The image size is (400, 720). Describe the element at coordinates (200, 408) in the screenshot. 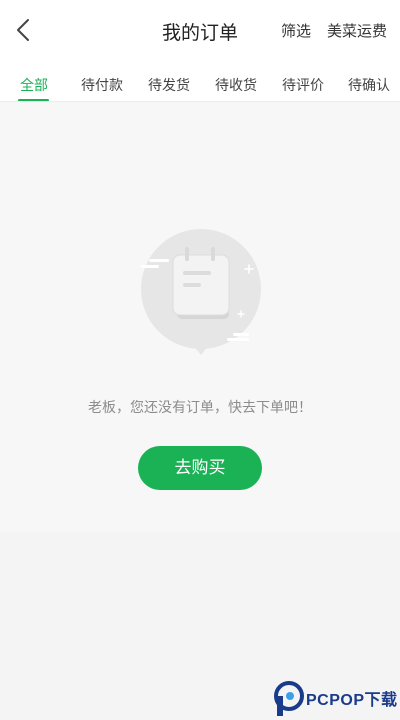

I see `empty-state-message: 老板，您还没有订单，快去下单吧！` at that location.